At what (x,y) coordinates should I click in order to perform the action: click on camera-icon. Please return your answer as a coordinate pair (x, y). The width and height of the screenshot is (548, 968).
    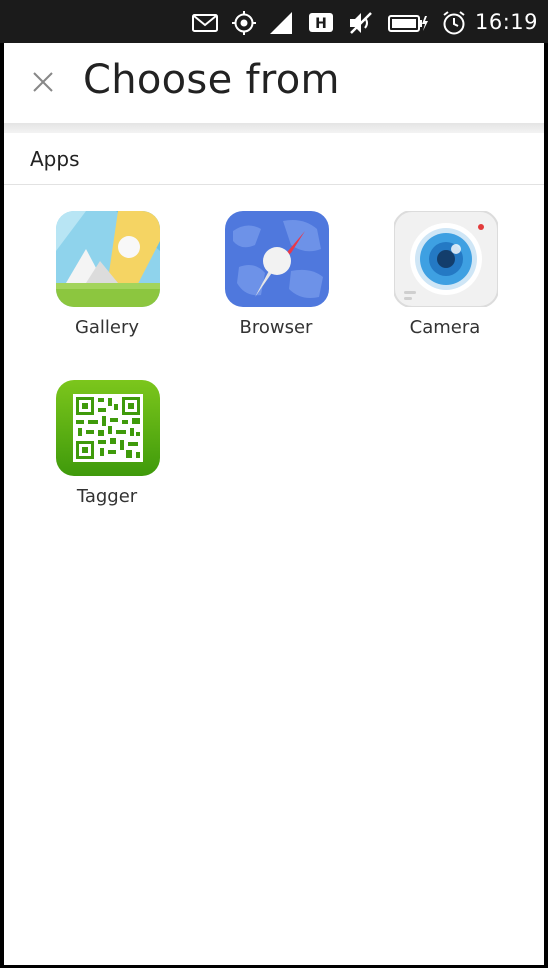
    Looking at the image, I should click on (446, 259).